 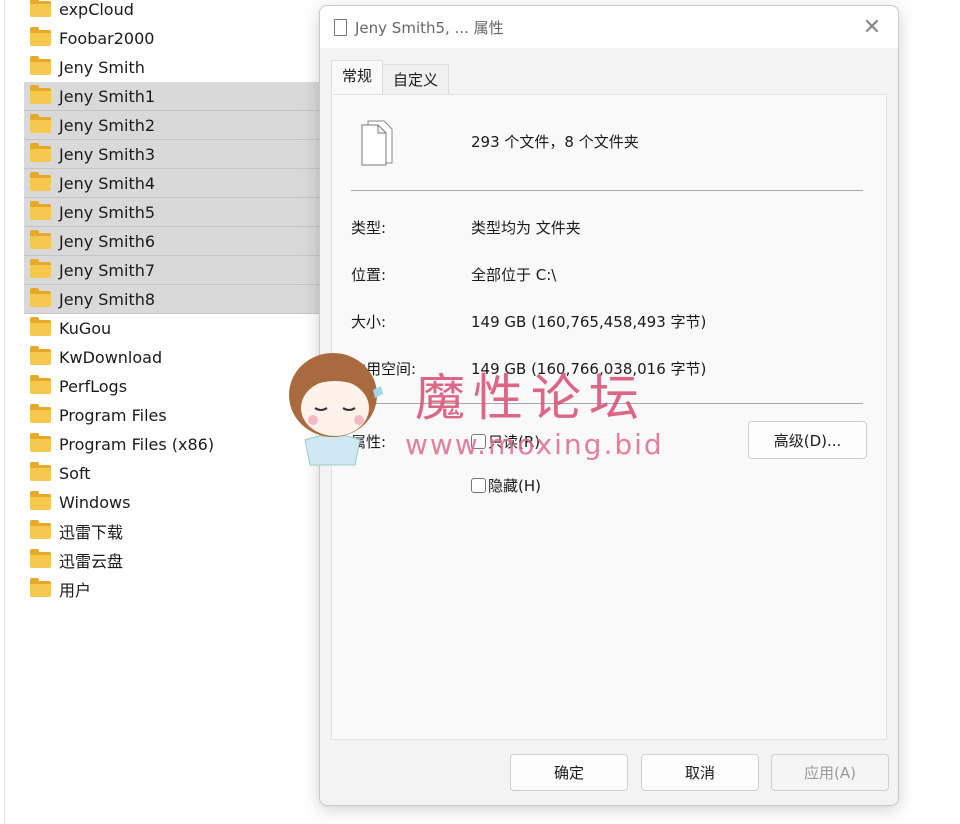 I want to click on multiple-files-icon, so click(x=377, y=143).